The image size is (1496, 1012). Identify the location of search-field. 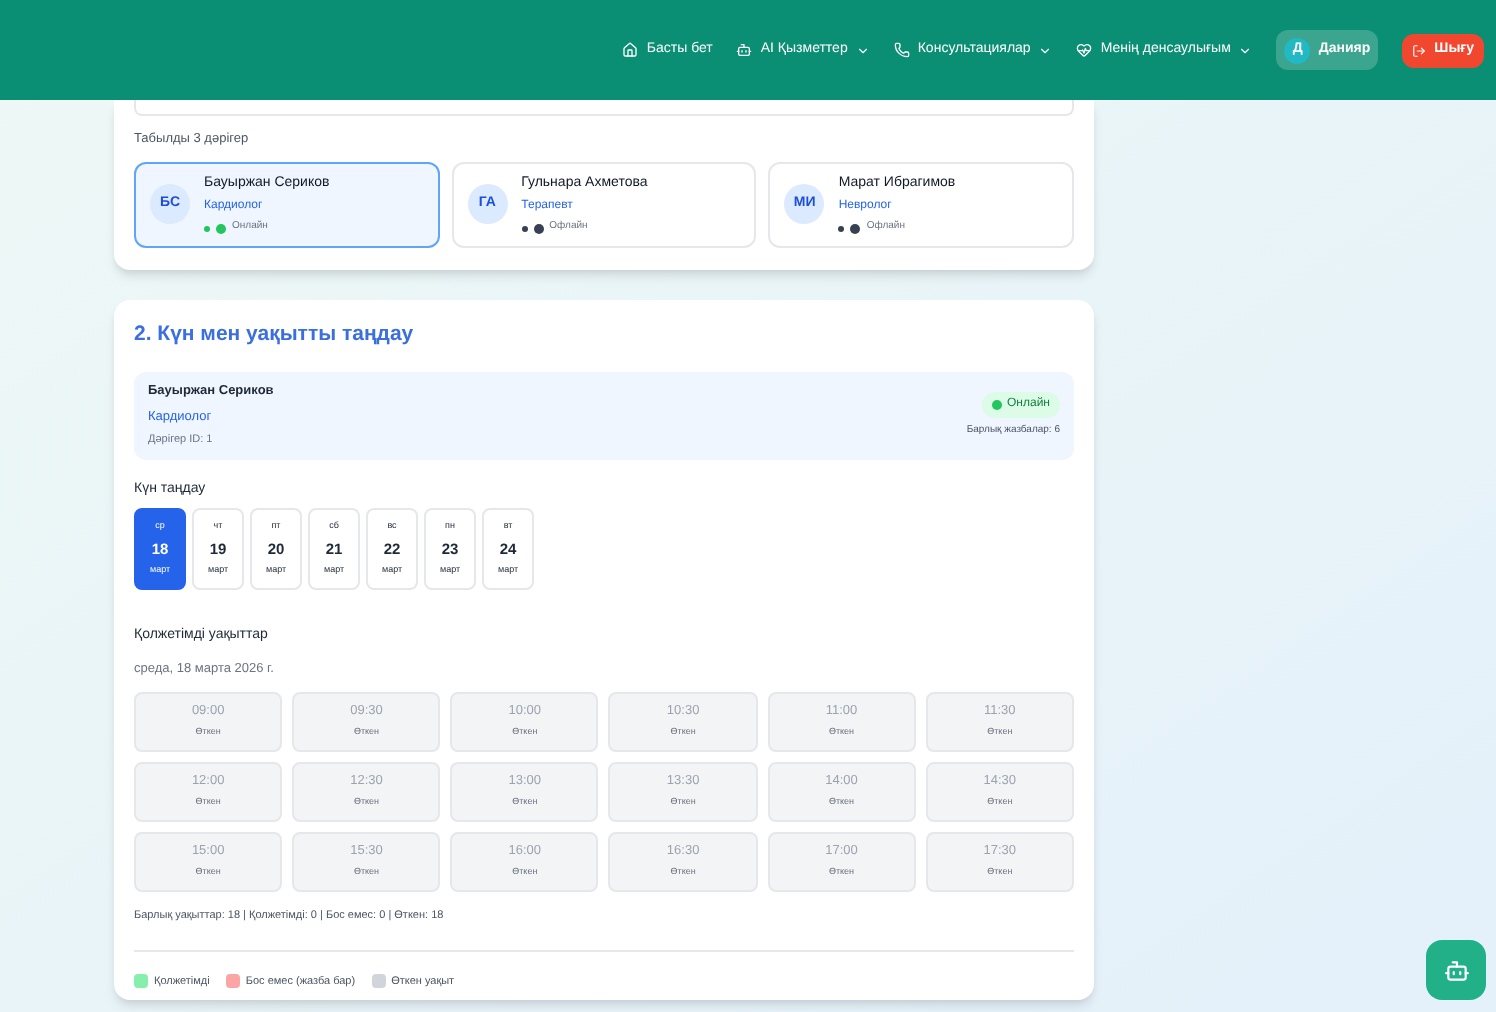
(604, 108).